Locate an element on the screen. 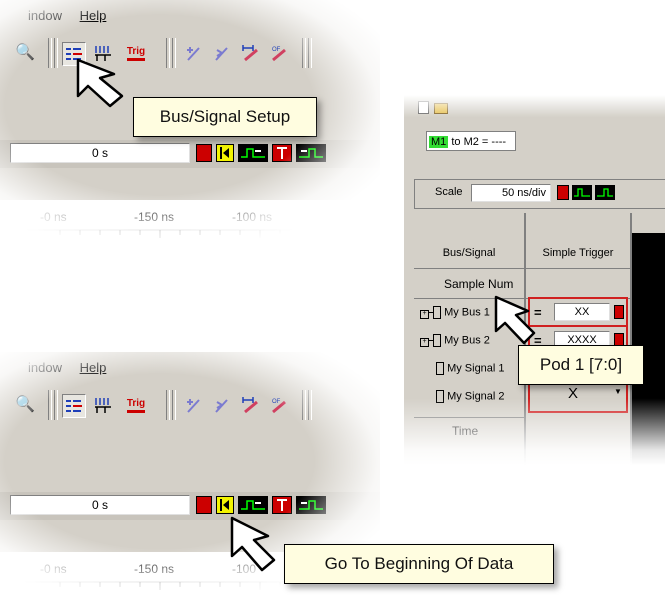 The height and width of the screenshot is (595, 665). marker-measurement: M1 to M2 = ---- is located at coordinates (471, 141).